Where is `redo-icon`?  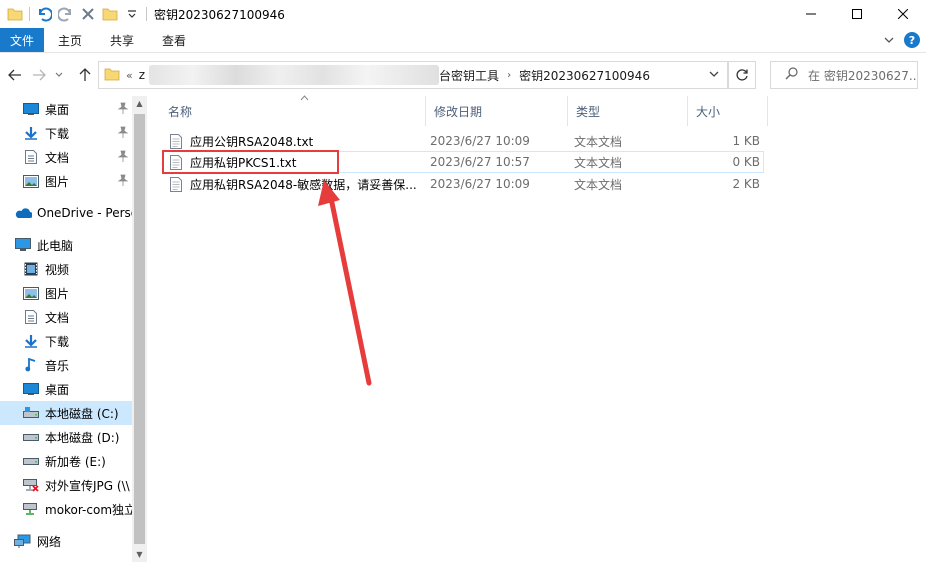
redo-icon is located at coordinates (66, 14).